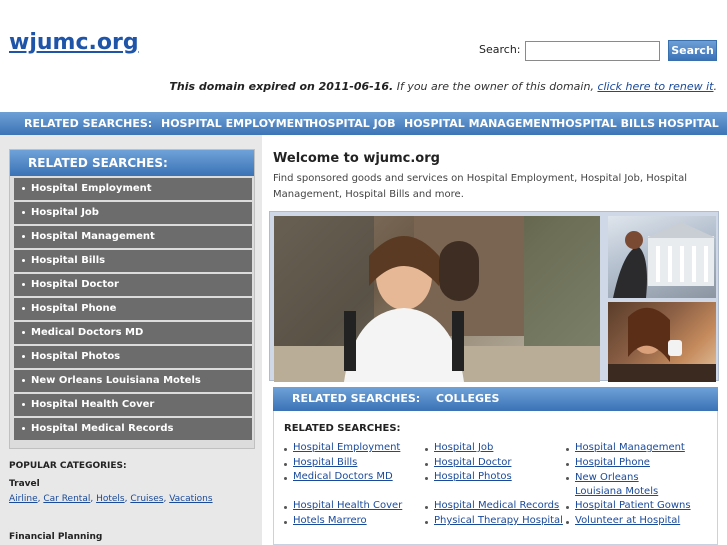 The width and height of the screenshot is (727, 545). What do you see at coordinates (236, 123) in the screenshot?
I see `topnav-link-hospital-employment: HOSPITAL EMPLOYMENT` at bounding box center [236, 123].